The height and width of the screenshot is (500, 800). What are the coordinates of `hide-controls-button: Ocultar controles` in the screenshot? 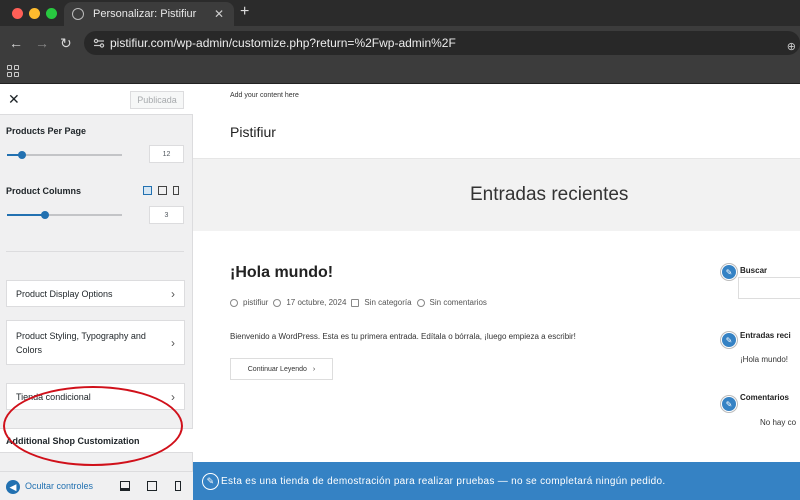 It's located at (59, 486).